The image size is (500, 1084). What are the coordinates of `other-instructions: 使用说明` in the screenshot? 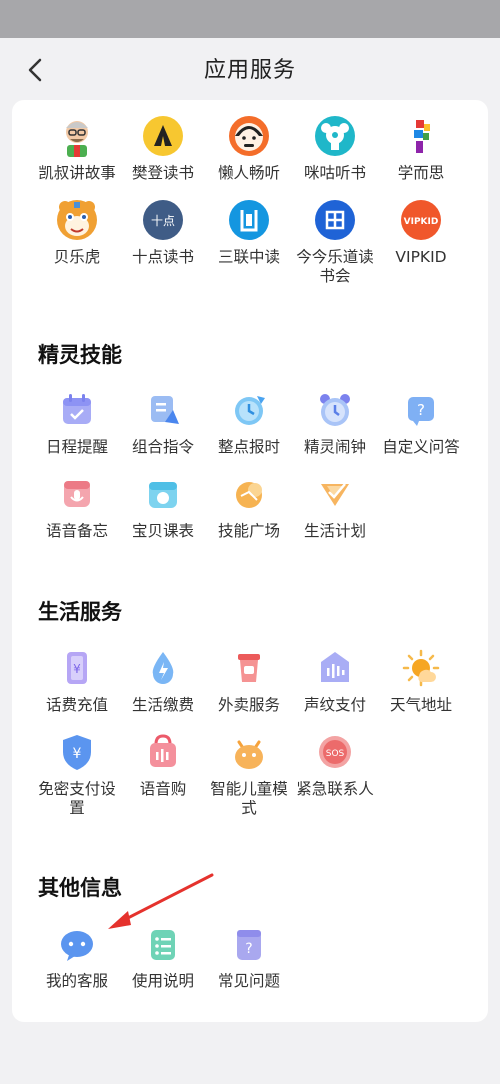 It's located at (163, 956).